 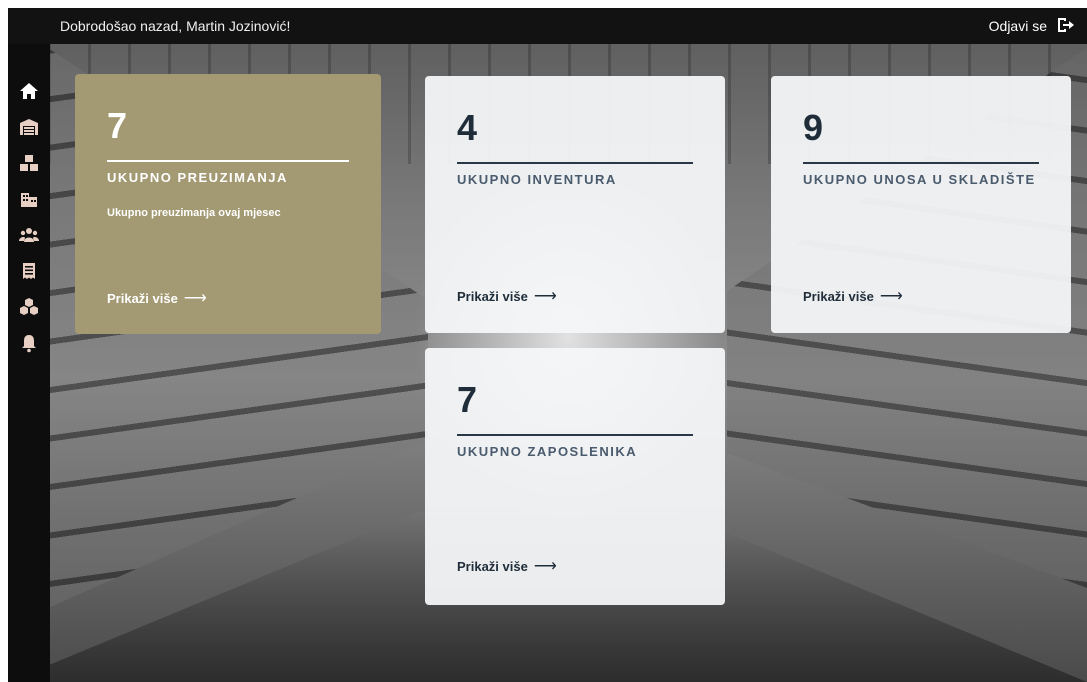 I want to click on boxes-icon, so click(x=29, y=163).